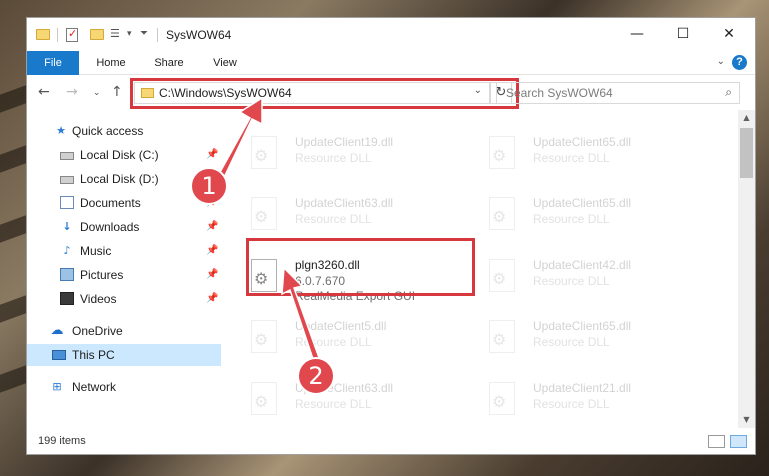 The image size is (769, 476). What do you see at coordinates (93, 355) in the screenshot?
I see `sidebar-item-label: This PC` at bounding box center [93, 355].